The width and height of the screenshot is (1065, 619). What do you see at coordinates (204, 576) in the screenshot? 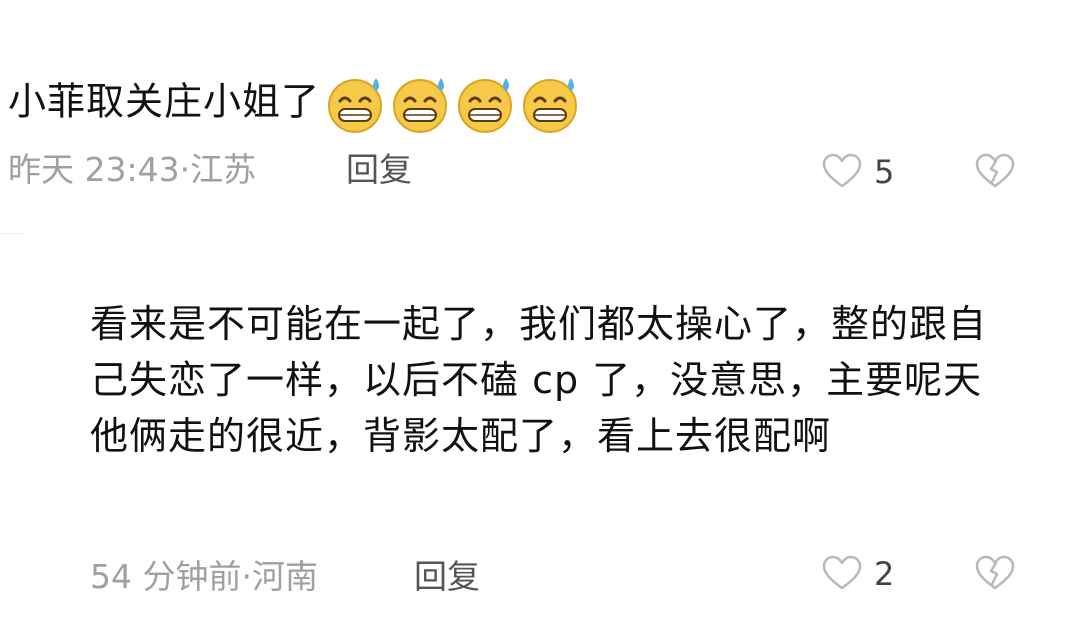
I see `comment-2-timestamp: 54 分钟前·河南` at bounding box center [204, 576].